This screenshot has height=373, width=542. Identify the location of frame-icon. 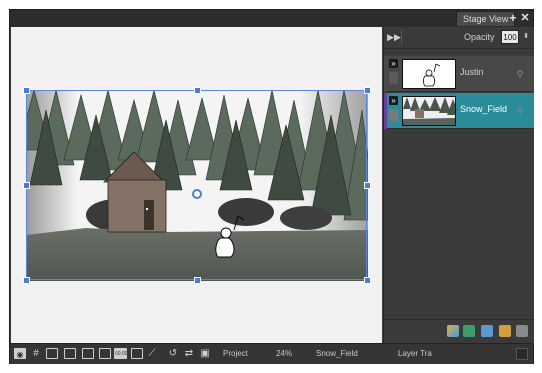
(88, 353).